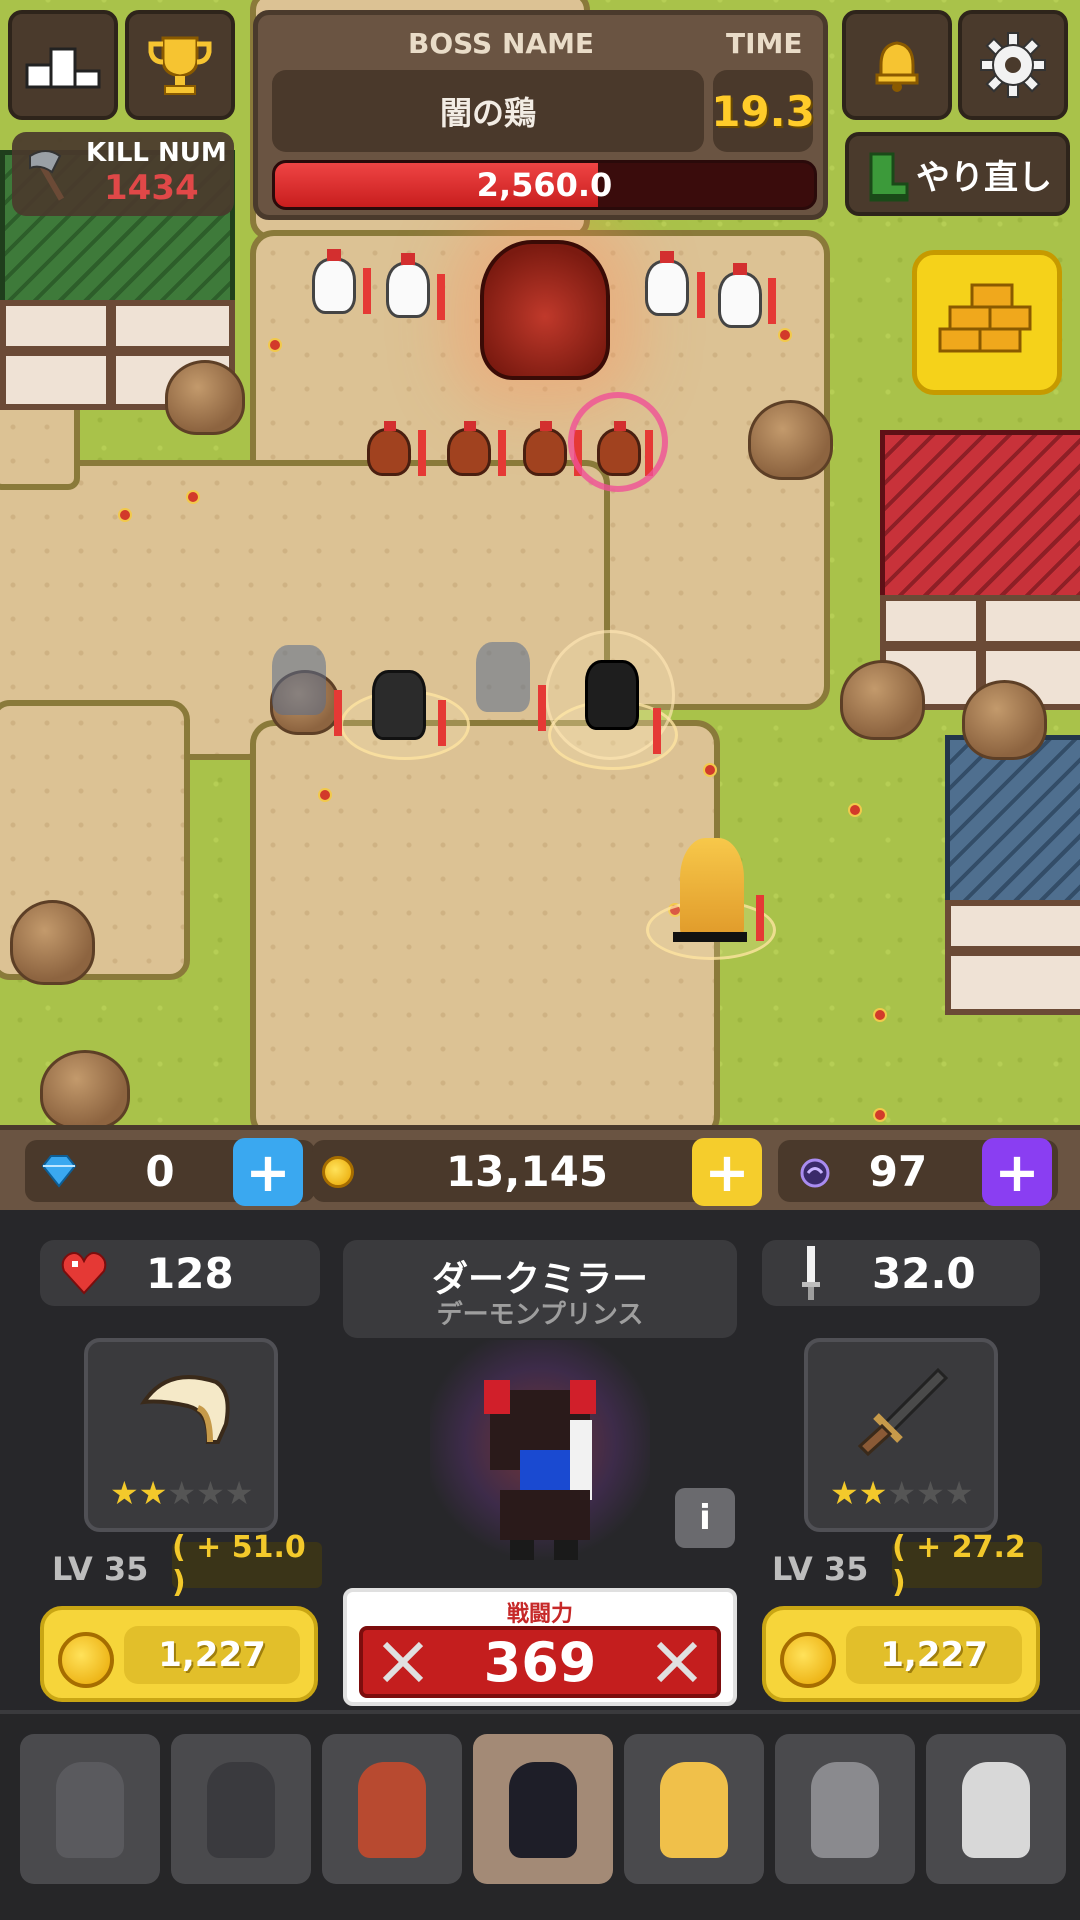  I want to click on golem-icon, so click(996, 1810).